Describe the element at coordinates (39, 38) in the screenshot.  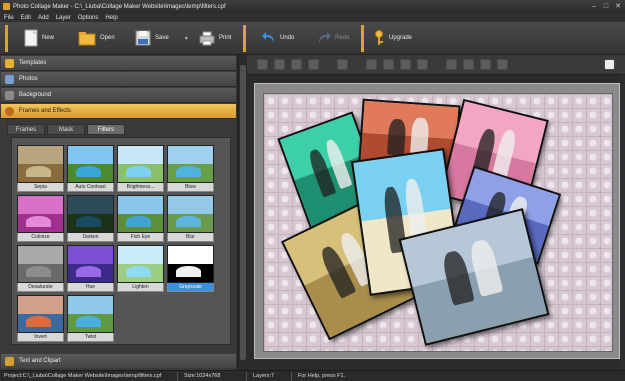
I see `new-button: New` at that location.